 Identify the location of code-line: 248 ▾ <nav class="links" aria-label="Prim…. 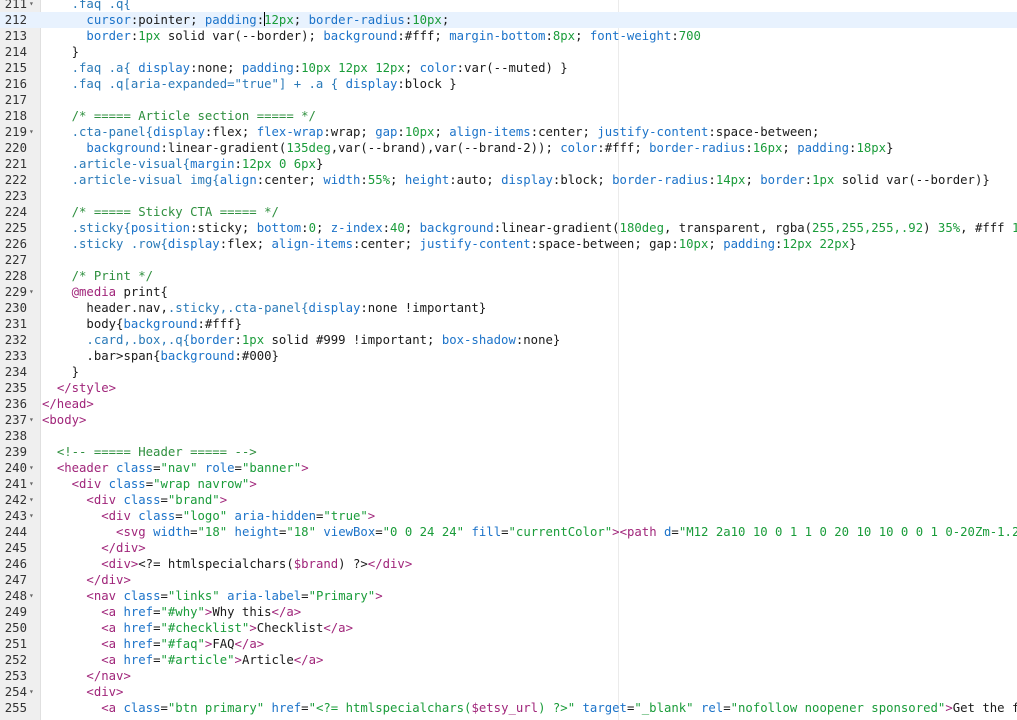
(508, 596).